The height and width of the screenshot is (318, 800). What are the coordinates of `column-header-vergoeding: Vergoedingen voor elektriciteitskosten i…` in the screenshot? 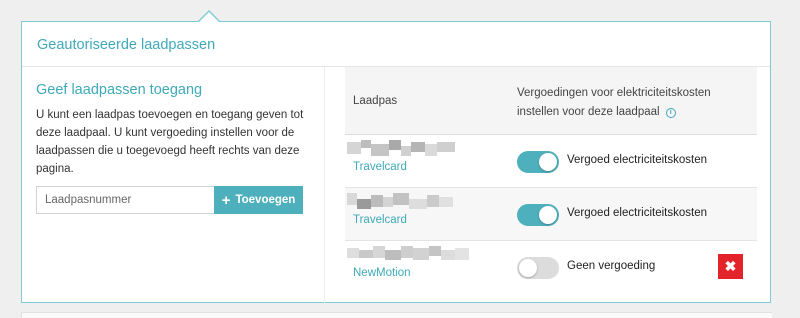 It's located at (624, 103).